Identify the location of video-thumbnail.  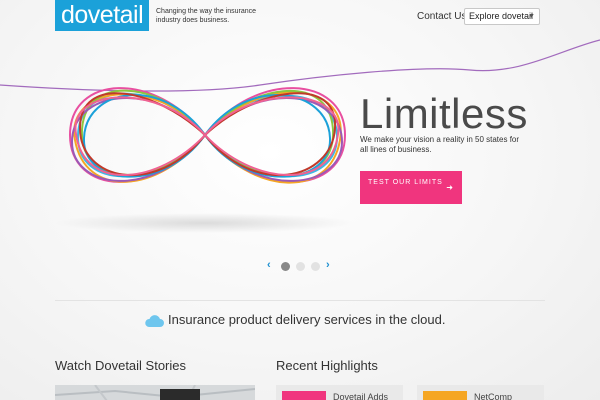
(155, 392).